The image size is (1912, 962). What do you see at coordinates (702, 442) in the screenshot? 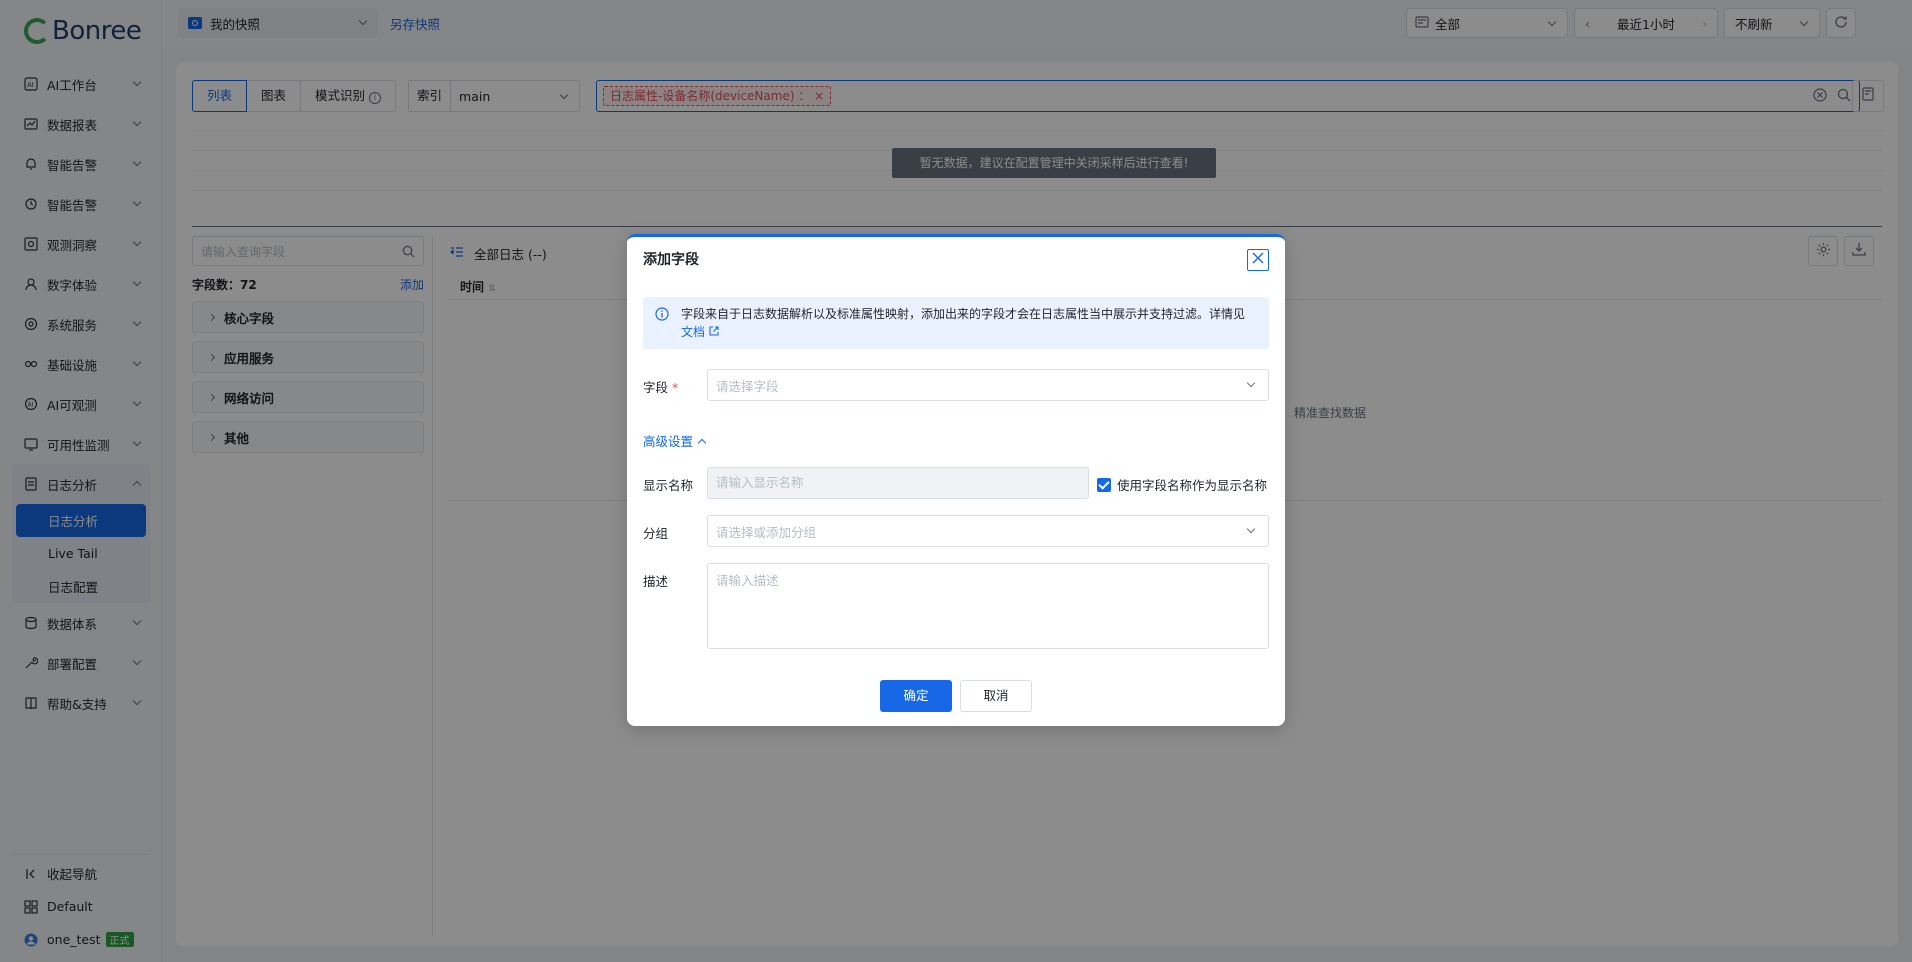
I see `chevron-up-icon` at bounding box center [702, 442].